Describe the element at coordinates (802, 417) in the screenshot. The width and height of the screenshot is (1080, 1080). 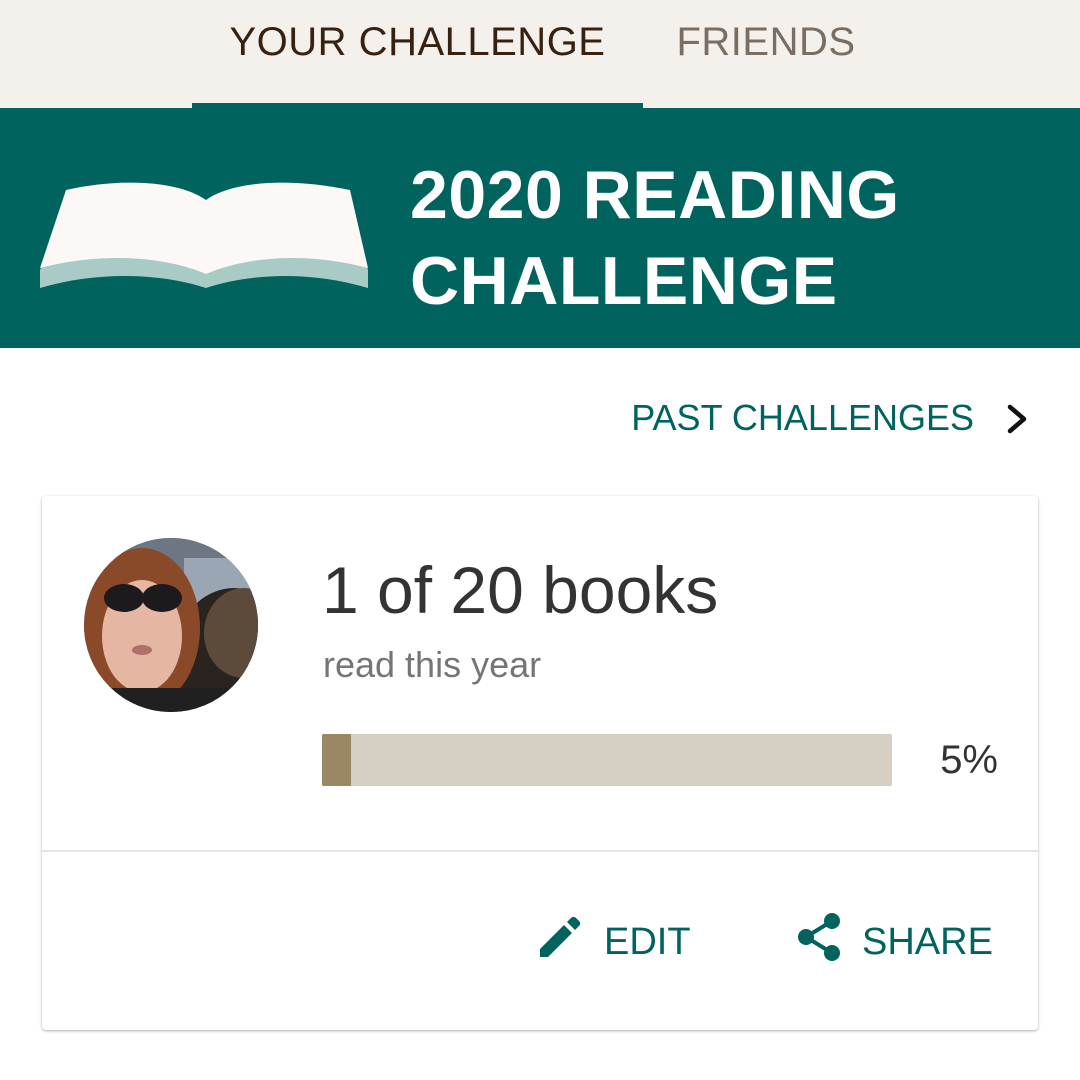
I see `past-challenges-label: PAST CHALLENGES` at that location.